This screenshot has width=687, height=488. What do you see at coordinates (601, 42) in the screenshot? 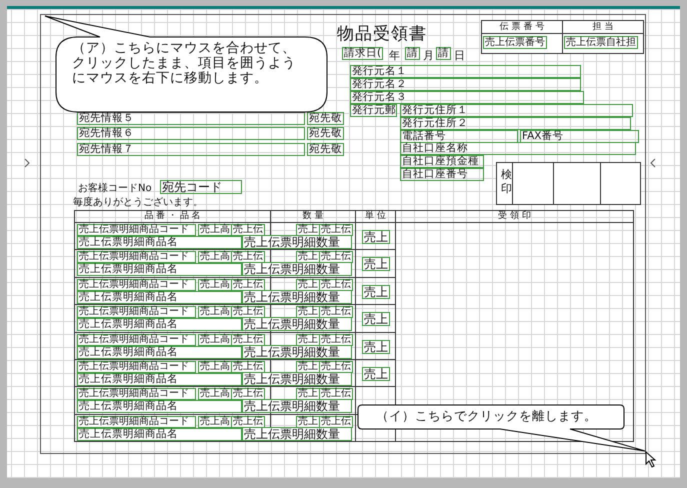
I see `report-field: 売上伝票自社担` at bounding box center [601, 42].